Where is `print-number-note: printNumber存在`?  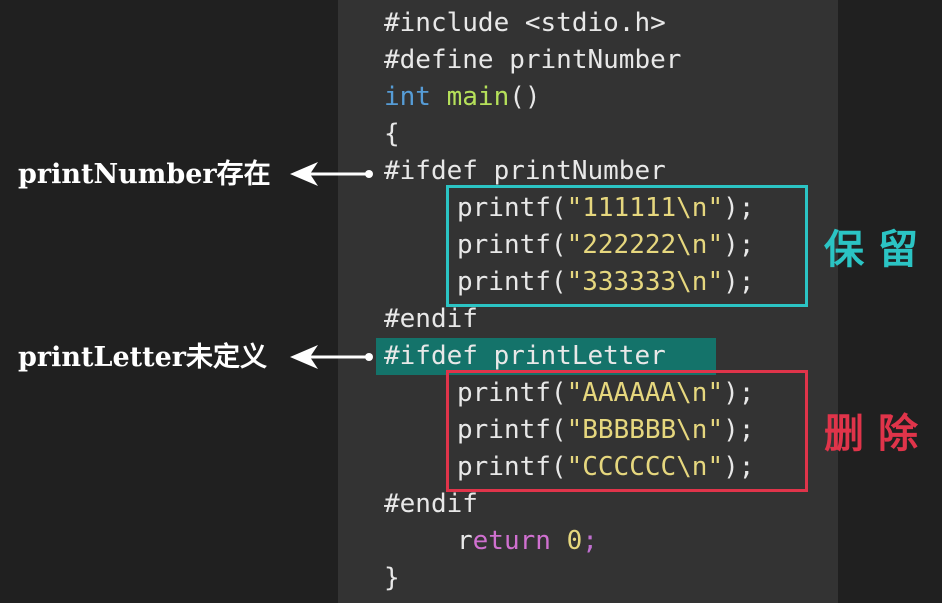 print-number-note: printNumber存在 is located at coordinates (144, 174).